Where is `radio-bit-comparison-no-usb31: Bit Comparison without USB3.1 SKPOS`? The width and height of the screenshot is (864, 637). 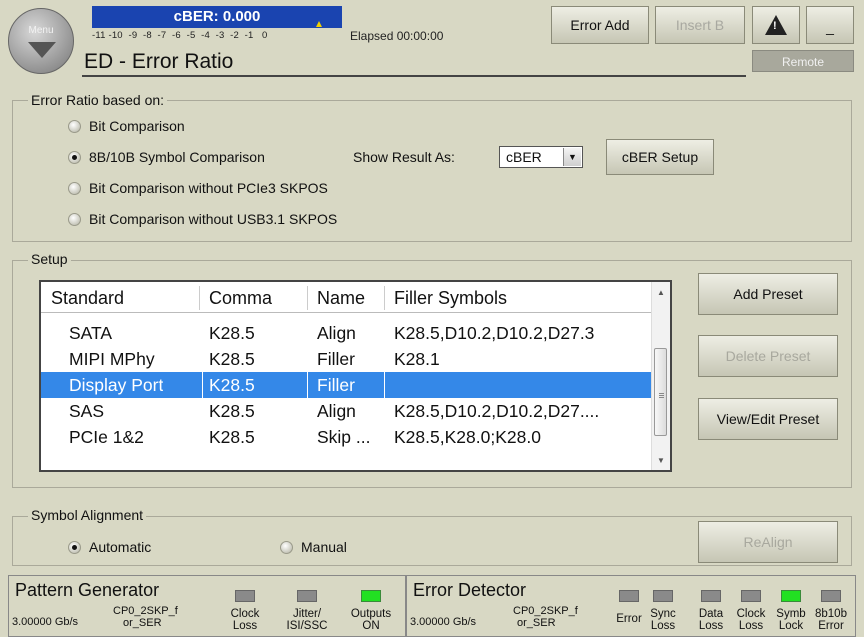 radio-bit-comparison-no-usb31: Bit Comparison without USB3.1 SKPOS is located at coordinates (202, 219).